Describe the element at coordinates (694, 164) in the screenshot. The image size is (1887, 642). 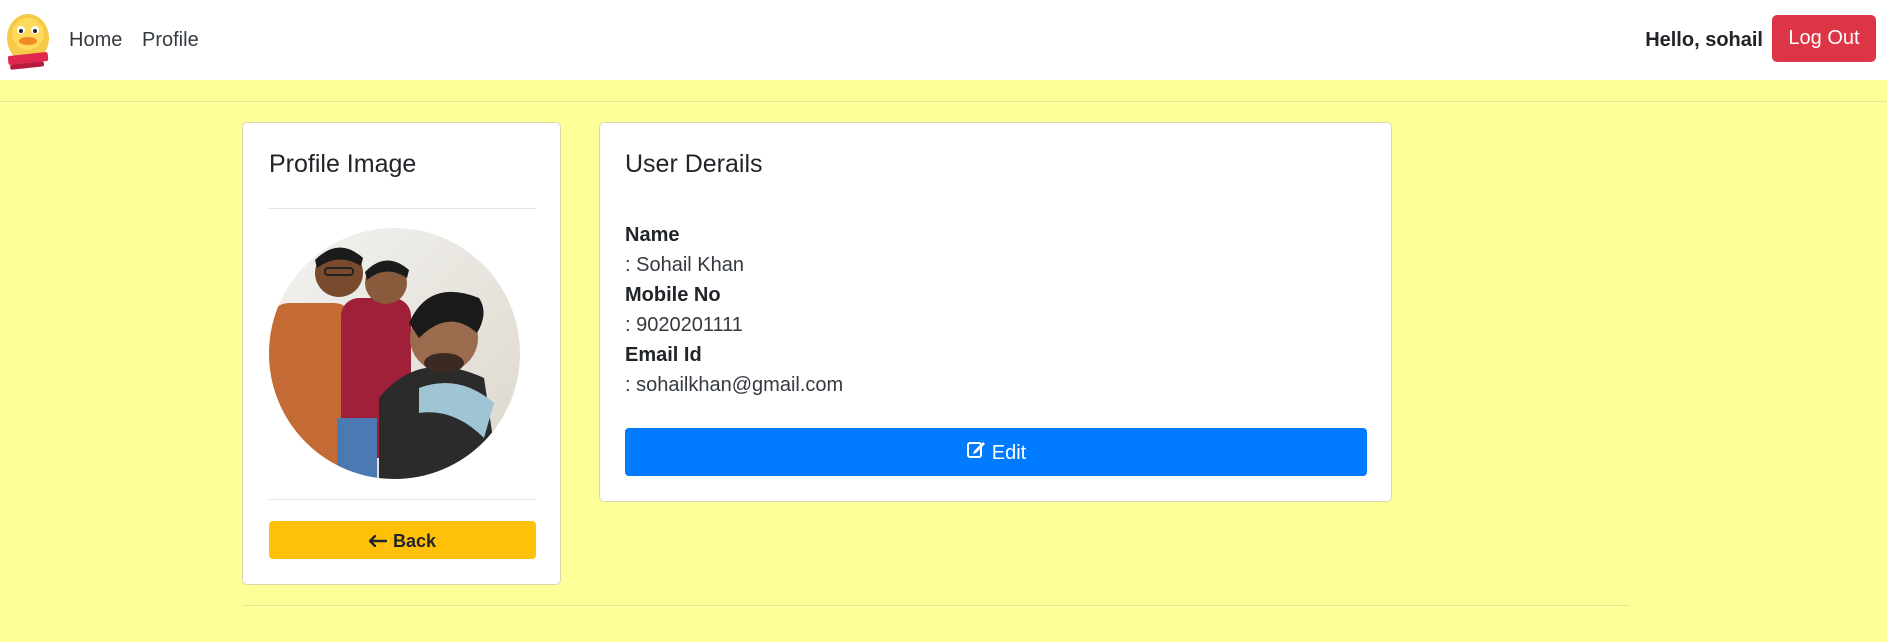
I see `user-card-title: User Derails` at that location.